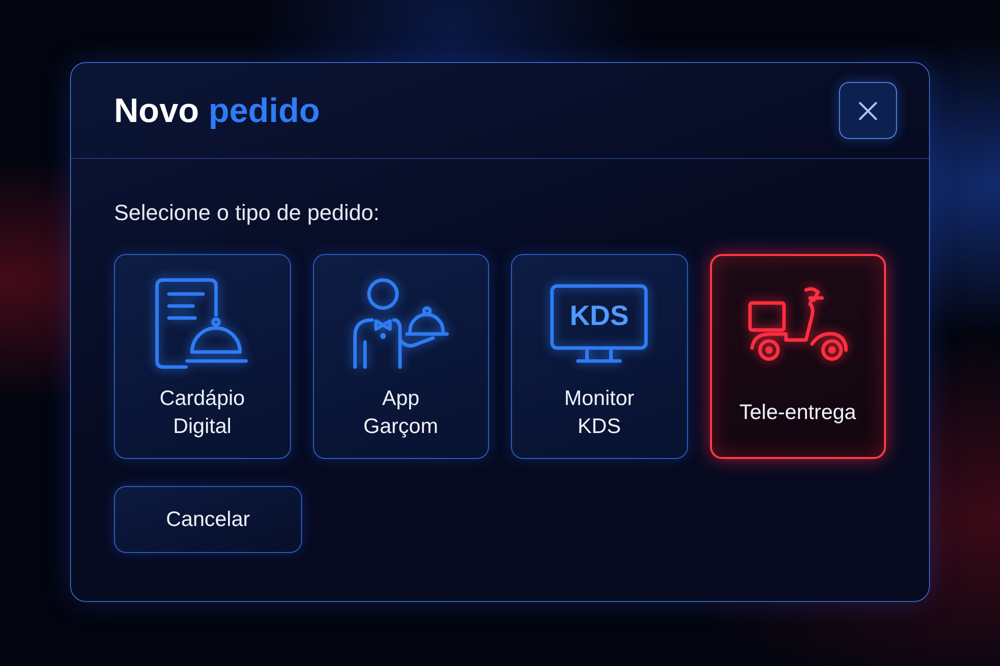 The height and width of the screenshot is (666, 1000). I want to click on order-type-card: App Garçom, so click(400, 356).